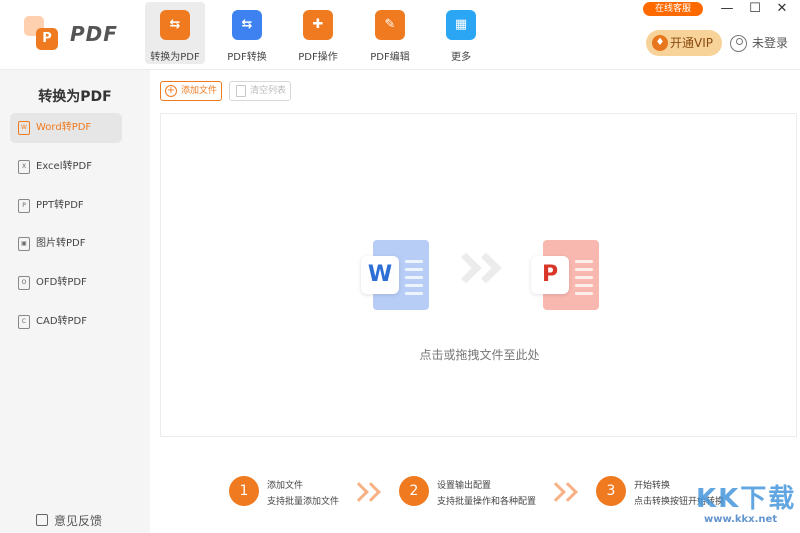  I want to click on sidebar-item-label: Word转PDF, so click(64, 127).